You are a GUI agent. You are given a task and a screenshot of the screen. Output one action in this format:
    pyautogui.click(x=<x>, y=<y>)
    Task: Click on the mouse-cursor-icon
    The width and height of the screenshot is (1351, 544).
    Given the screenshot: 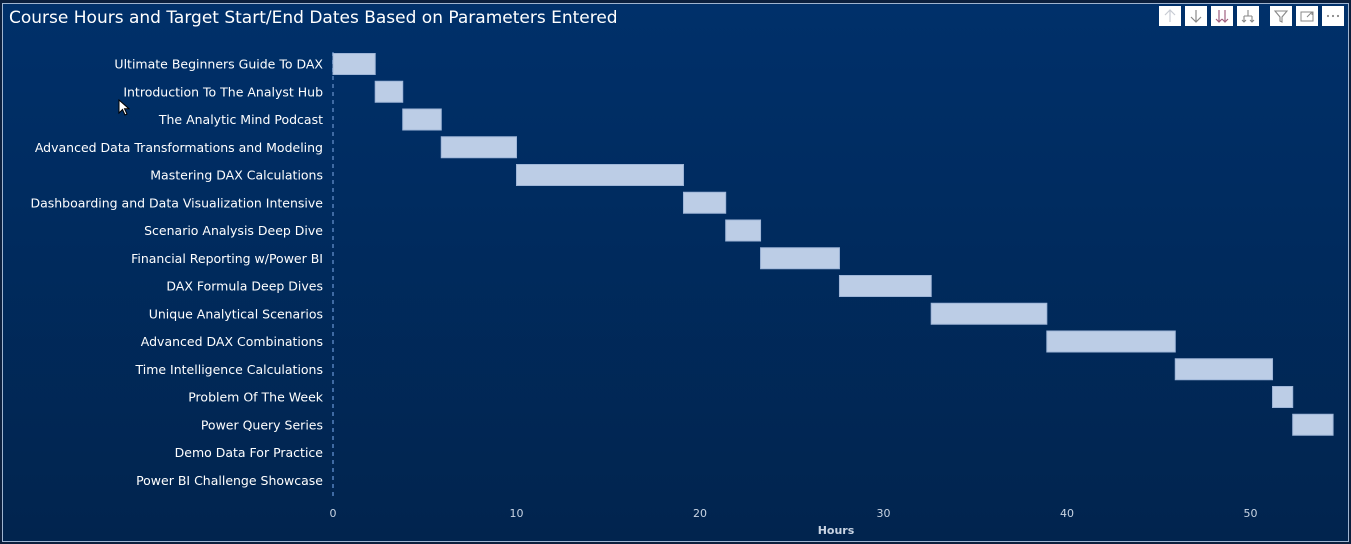 What is the action you would take?
    pyautogui.click(x=124, y=107)
    